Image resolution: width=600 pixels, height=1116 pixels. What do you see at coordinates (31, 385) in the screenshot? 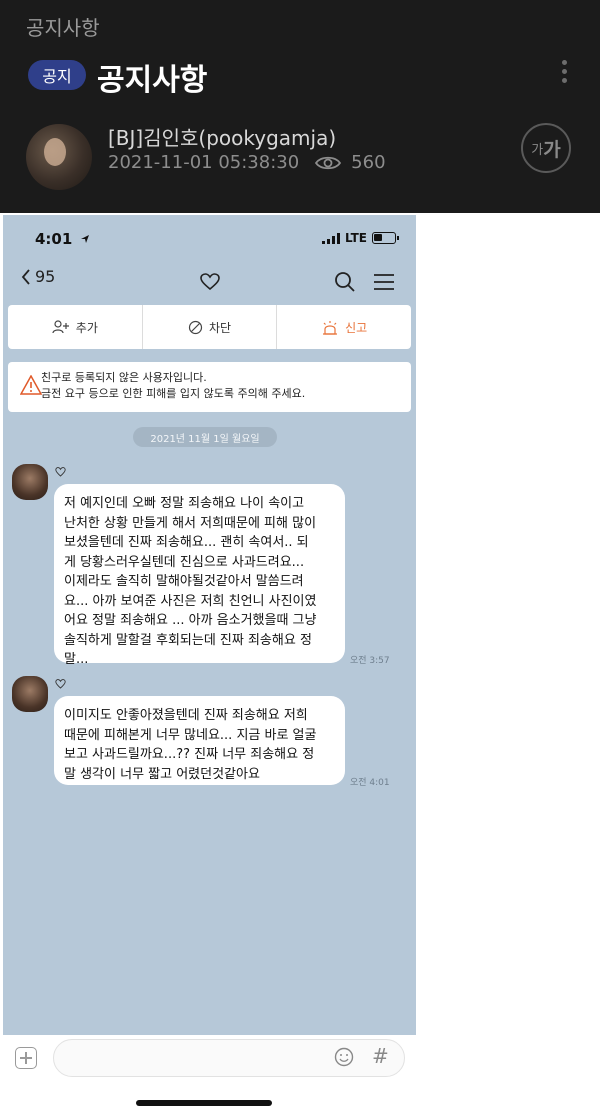
I see `warning-icon` at bounding box center [31, 385].